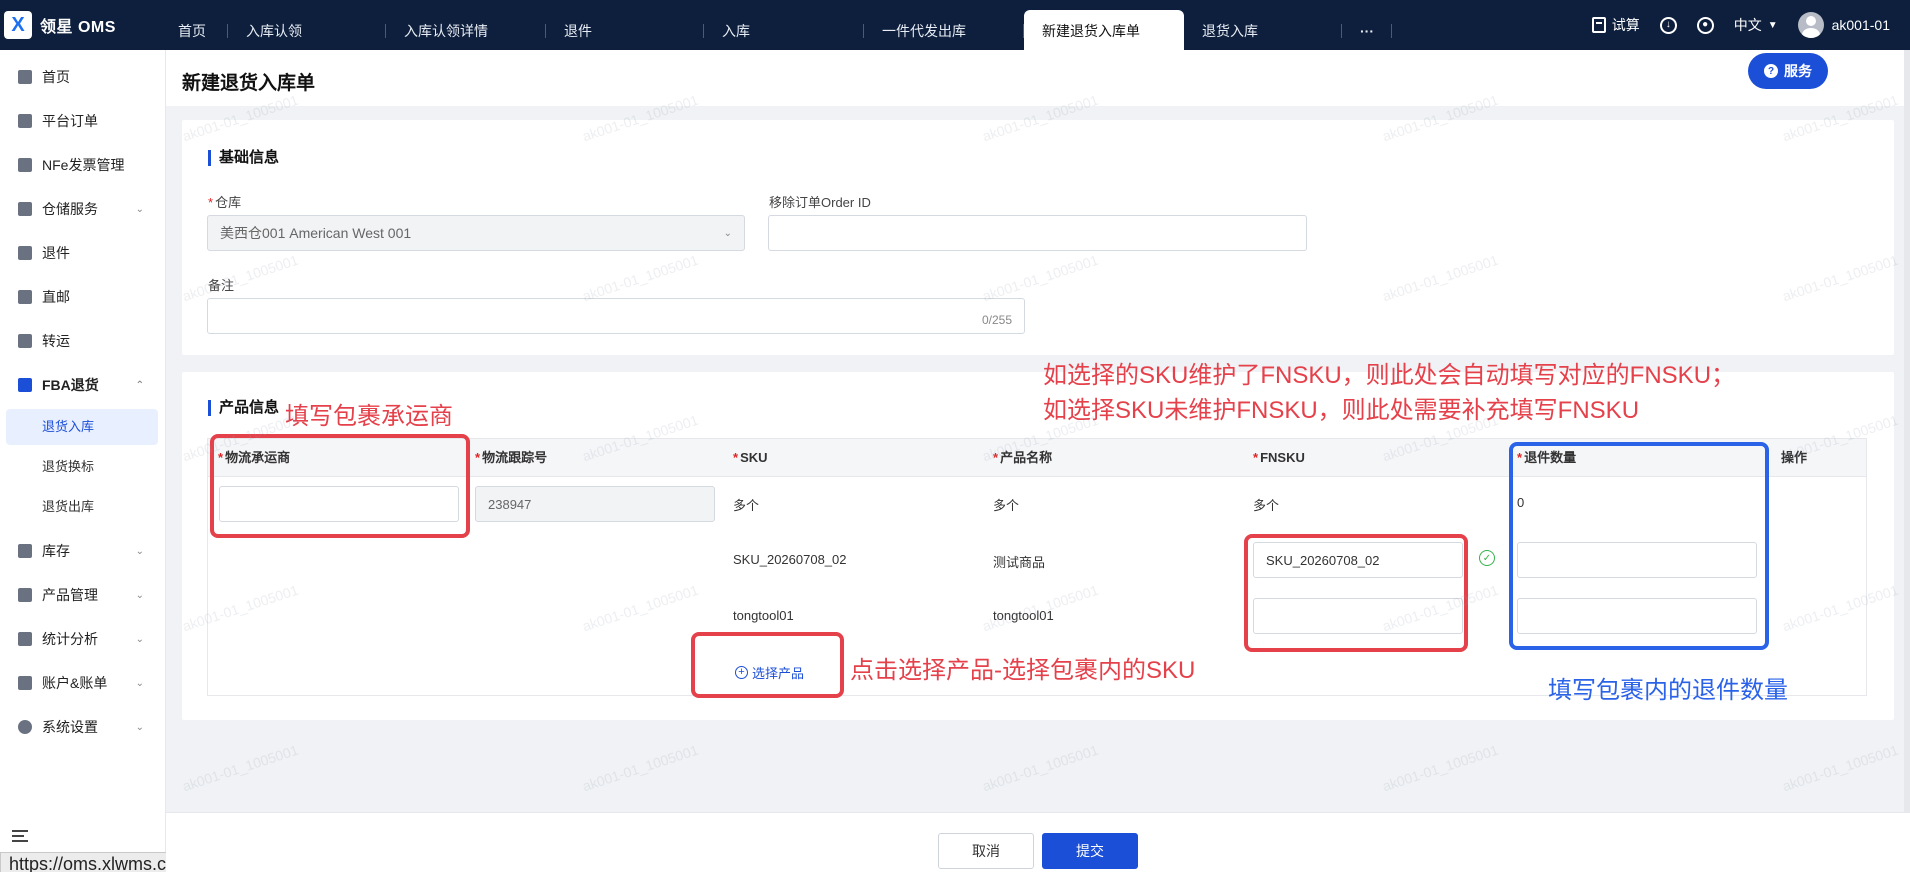 The image size is (1910, 872). I want to click on download-button: ↓, so click(1668, 25).